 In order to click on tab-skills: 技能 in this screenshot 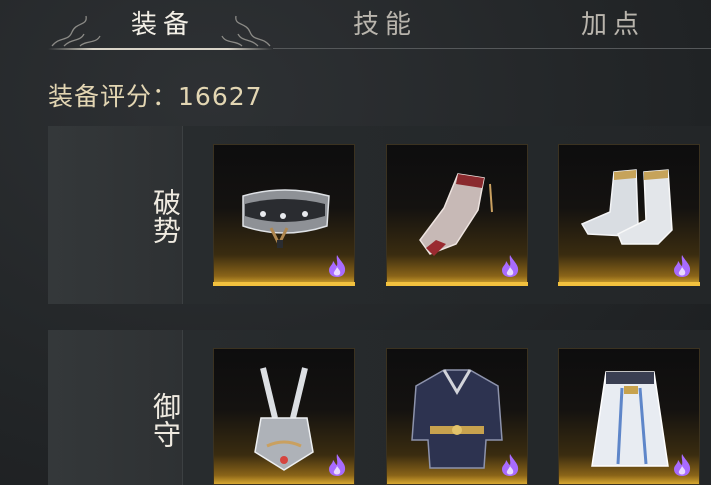, I will do `click(385, 25)`.